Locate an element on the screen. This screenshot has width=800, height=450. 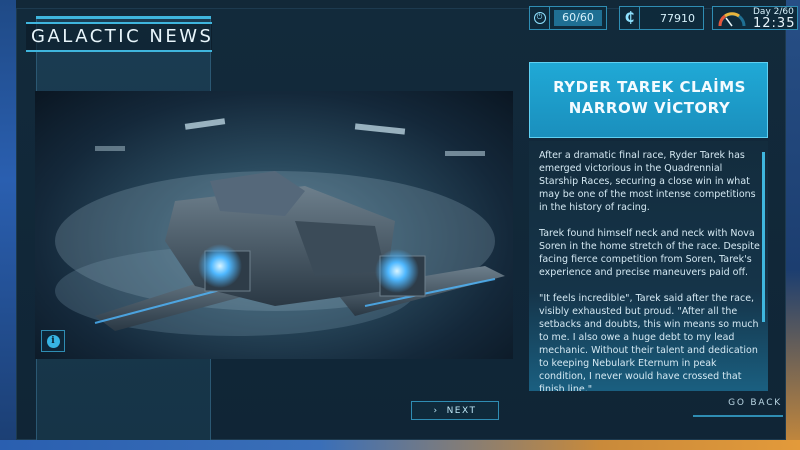
headline-line-2: NARROW VİCTORY is located at coordinates (649, 108).